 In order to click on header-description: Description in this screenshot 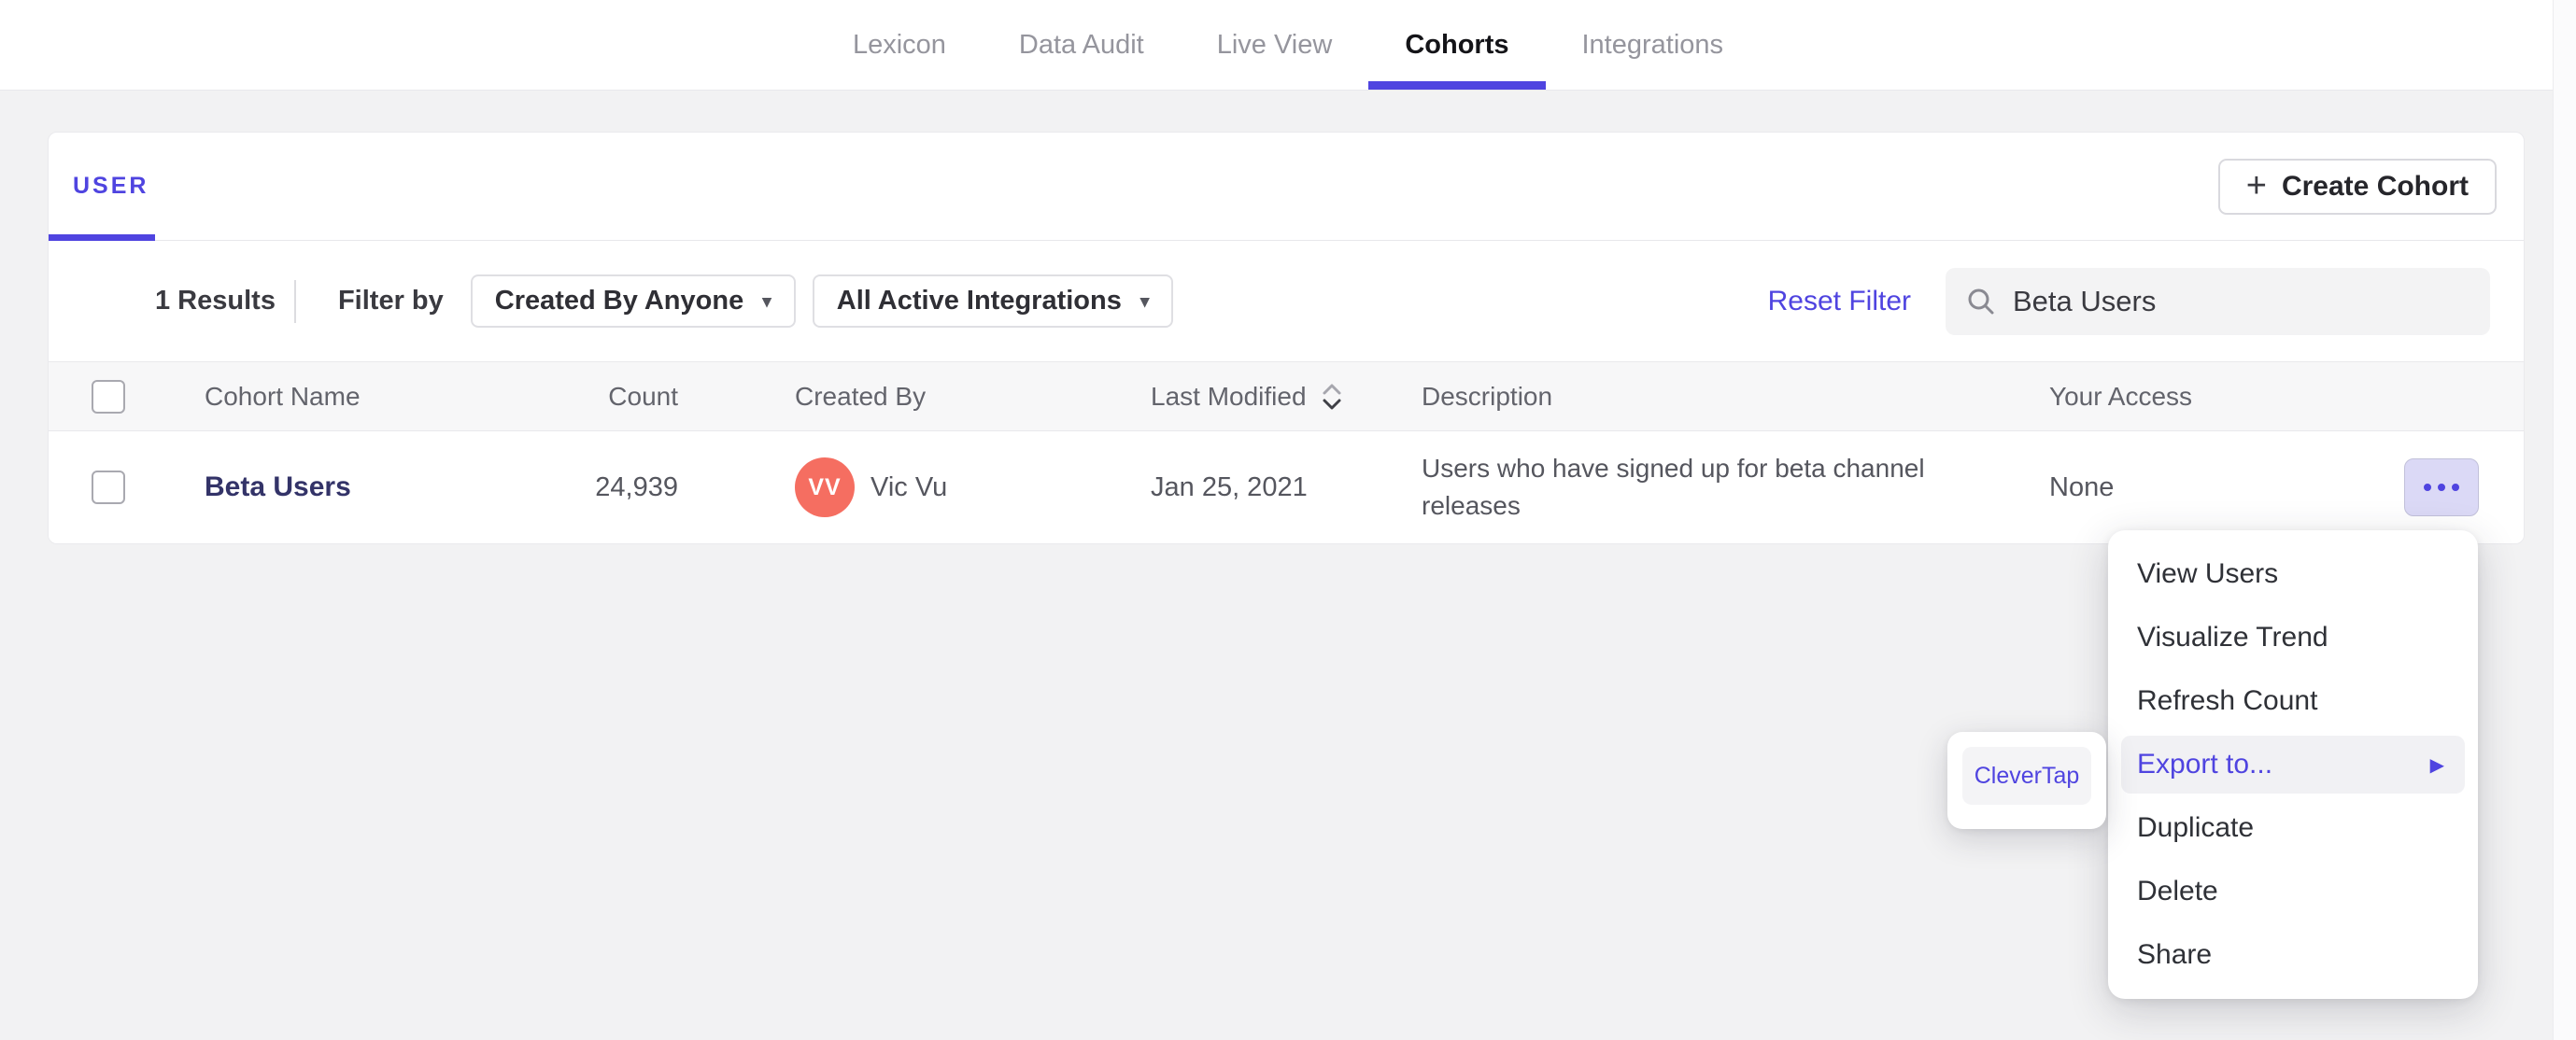, I will do `click(1487, 396)`.